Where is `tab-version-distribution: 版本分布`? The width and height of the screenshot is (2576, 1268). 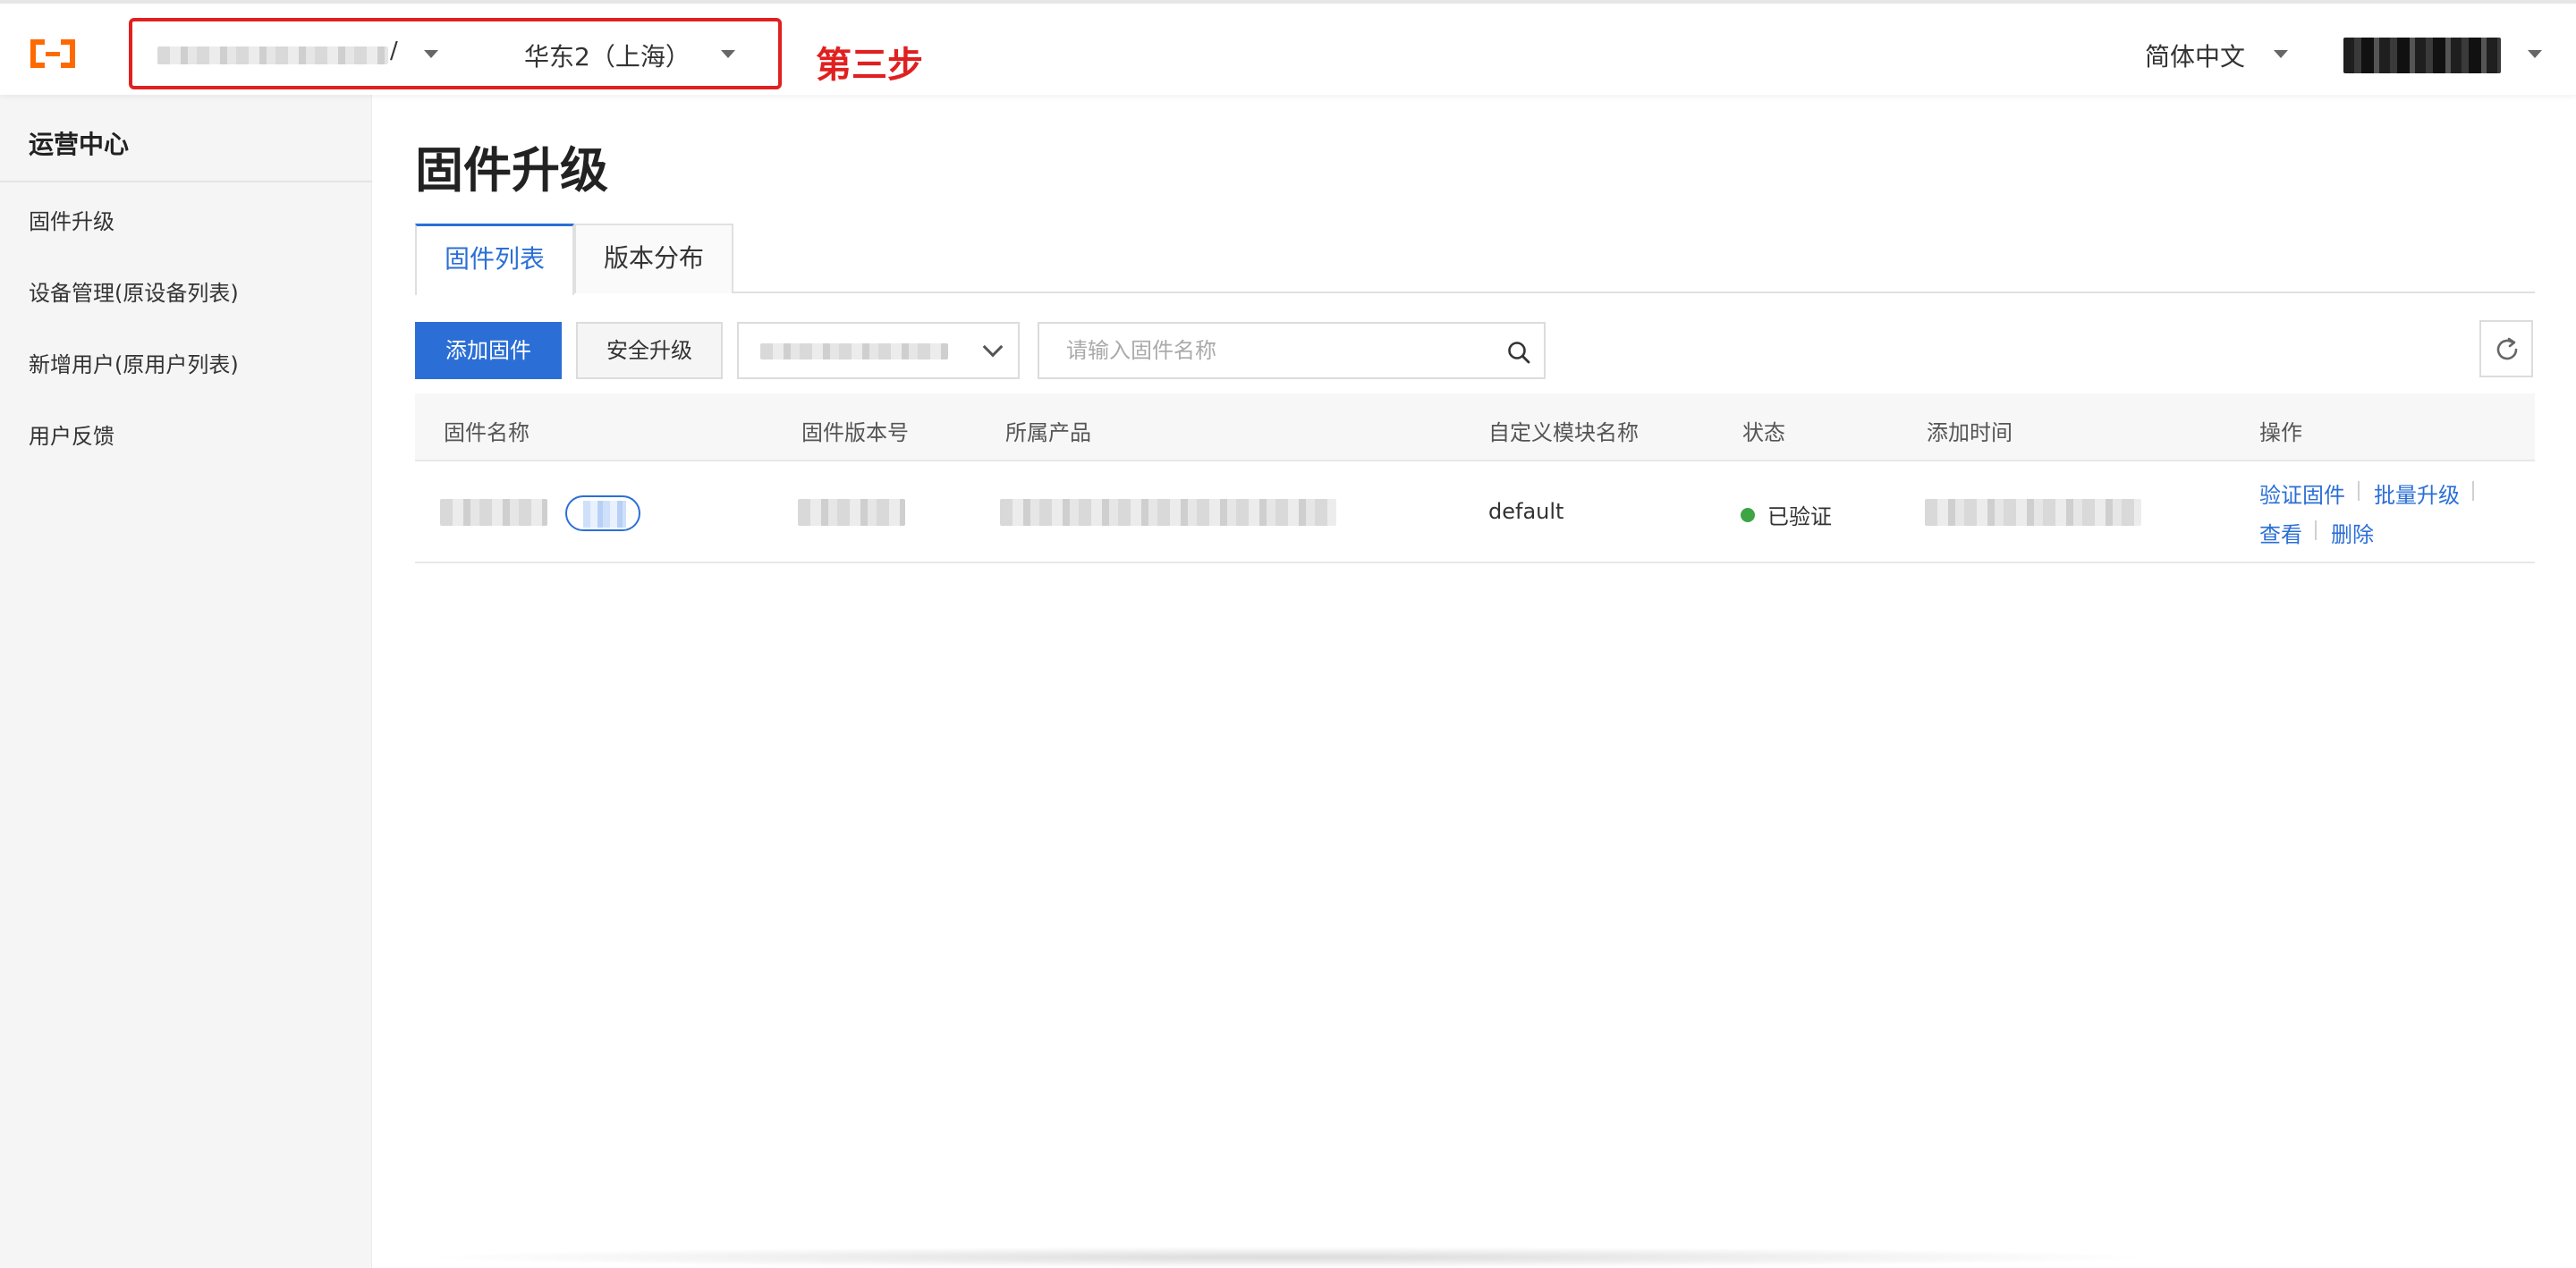
tab-version-distribution: 版本分布 is located at coordinates (653, 258).